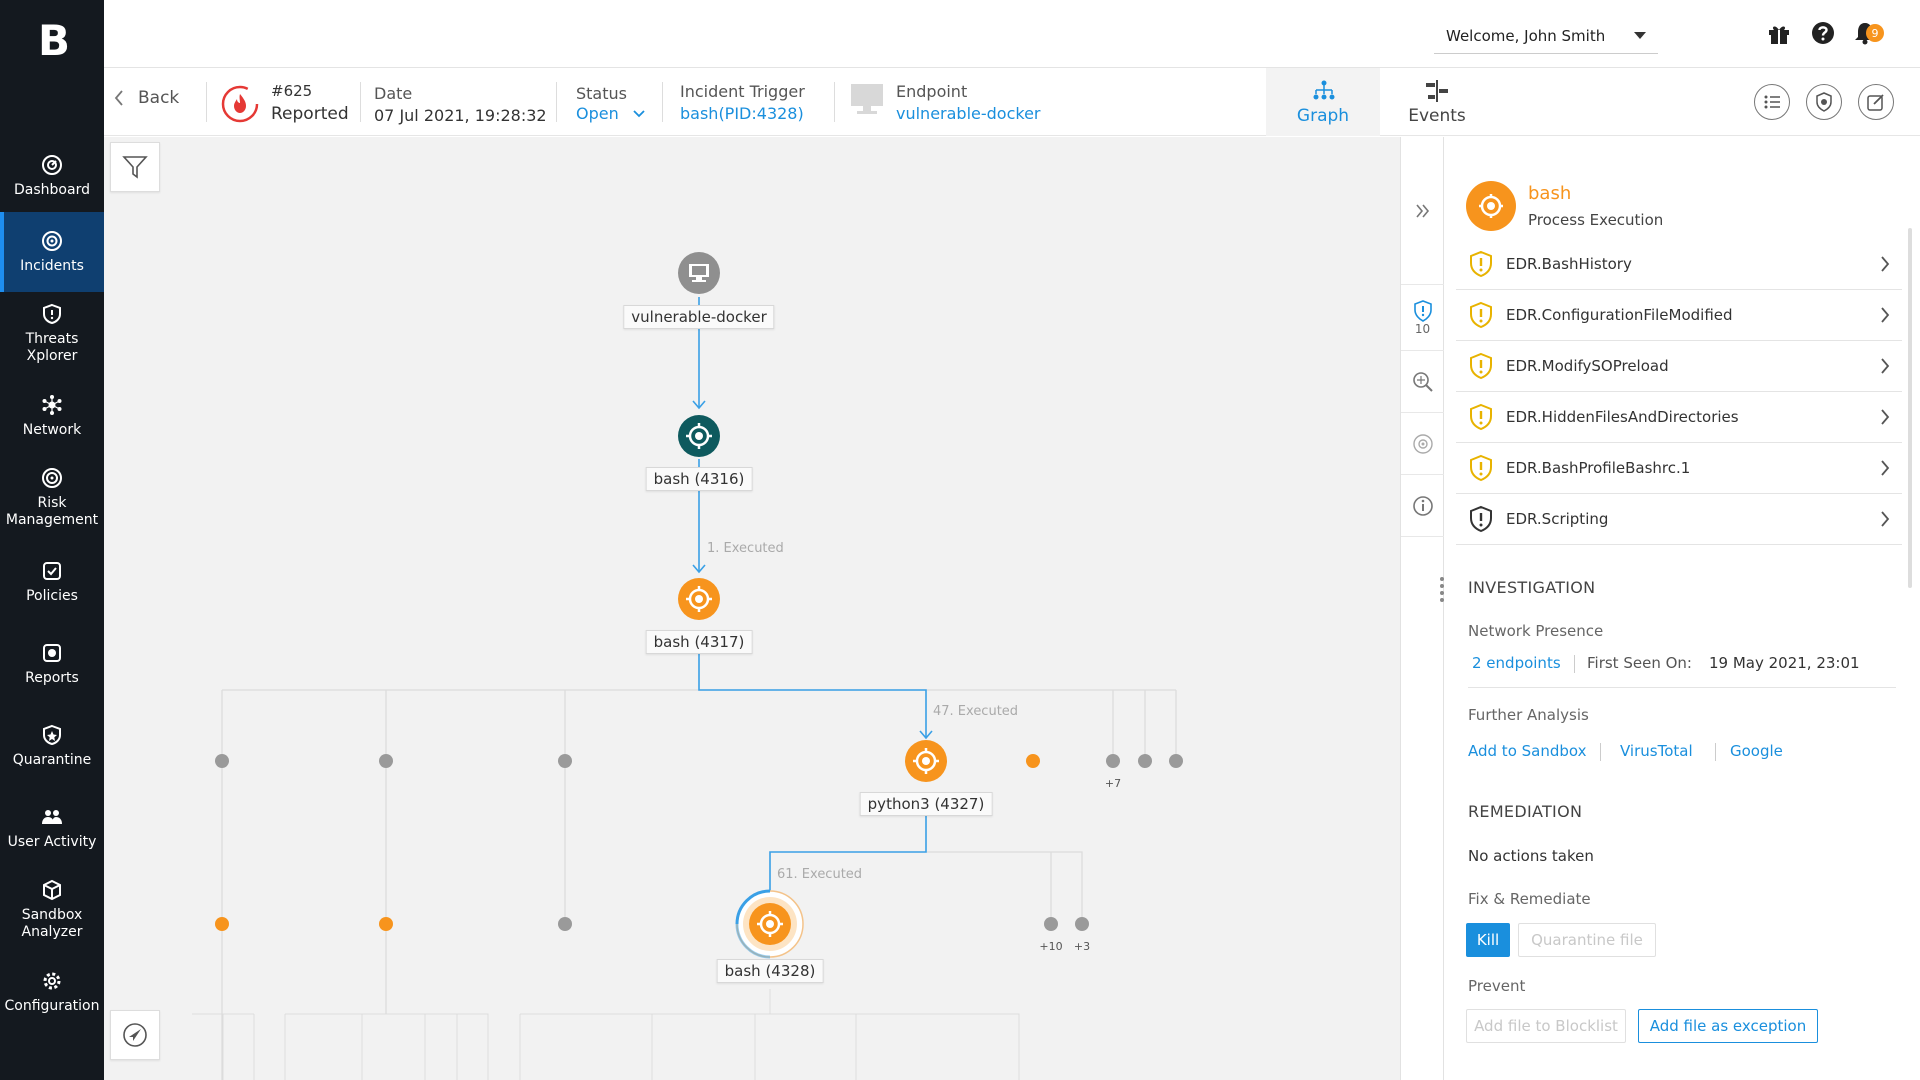 The width and height of the screenshot is (1920, 1080). I want to click on rule-name: EDR.BashProfileBashrc.1, so click(1598, 468).